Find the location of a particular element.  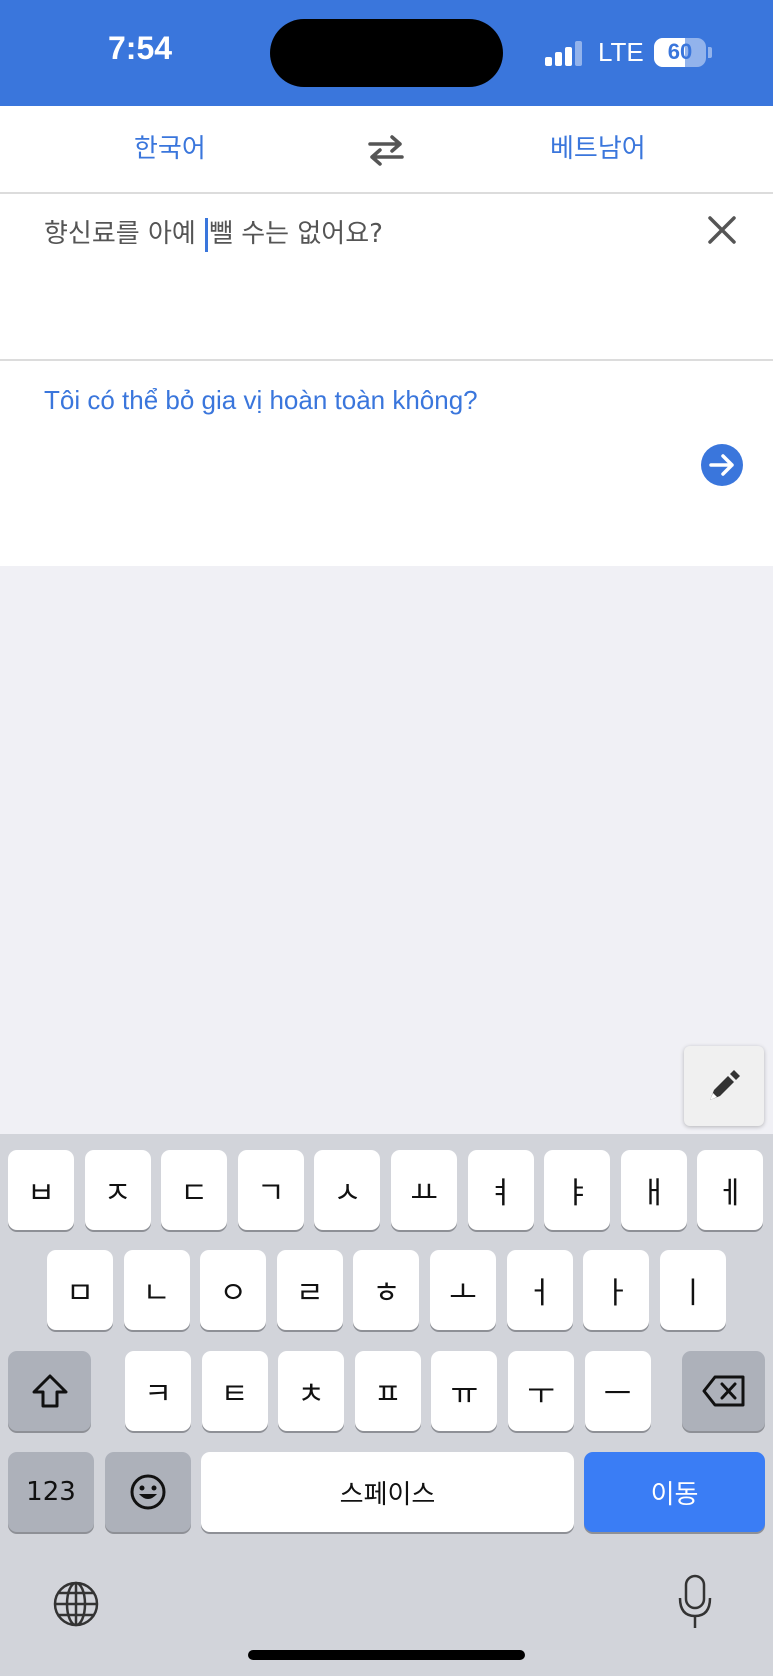

backspace-icon is located at coordinates (723, 1391).